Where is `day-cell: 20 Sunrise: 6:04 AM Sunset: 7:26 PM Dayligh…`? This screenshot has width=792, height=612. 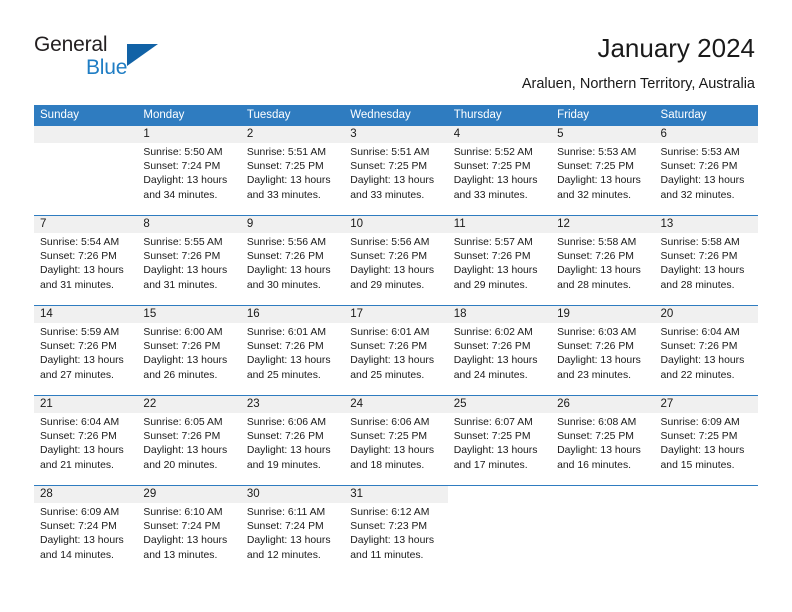 day-cell: 20 Sunrise: 6:04 AM Sunset: 7:26 PM Dayligh… is located at coordinates (706, 350).